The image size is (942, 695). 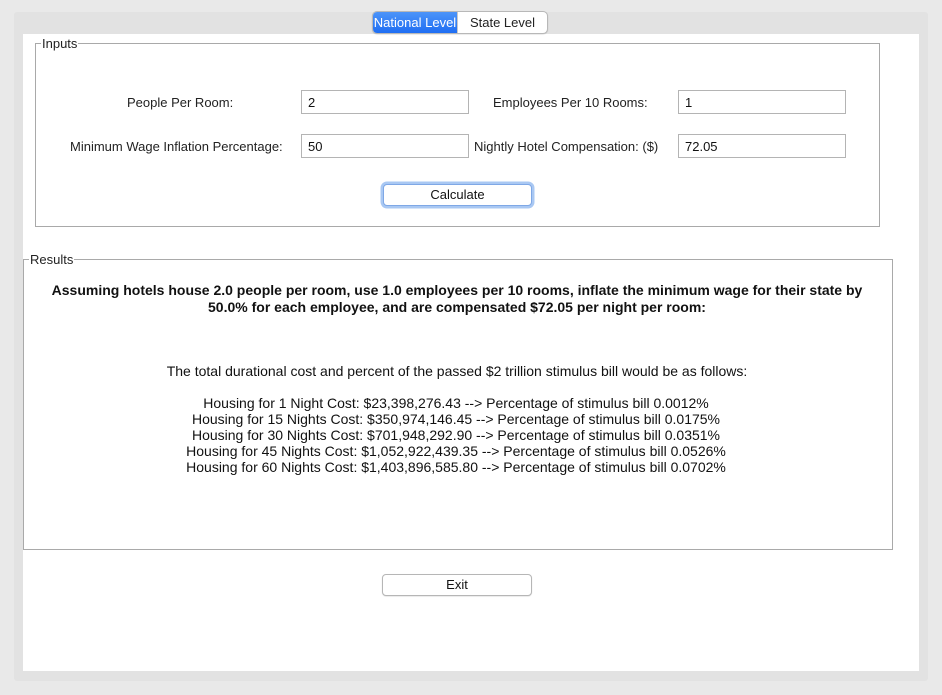 What do you see at coordinates (457, 195) in the screenshot?
I see `calculate-button: Calculate` at bounding box center [457, 195].